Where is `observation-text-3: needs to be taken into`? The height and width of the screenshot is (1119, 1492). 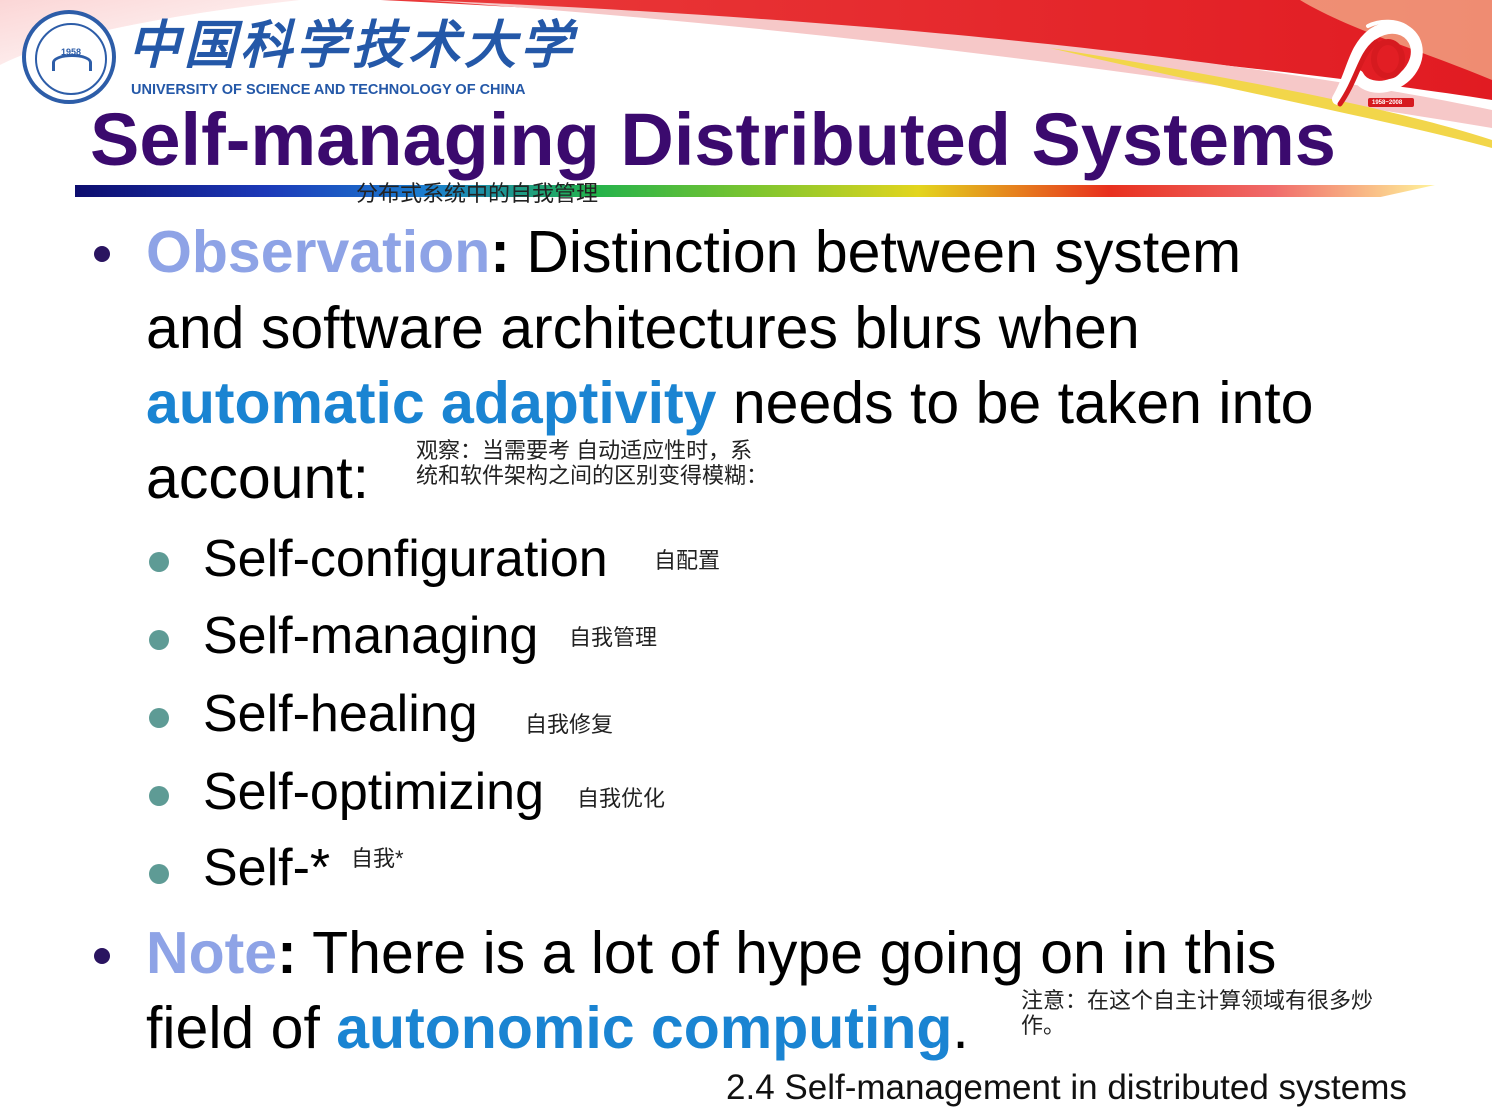
observation-text-3: needs to be taken into is located at coordinates (1015, 403).